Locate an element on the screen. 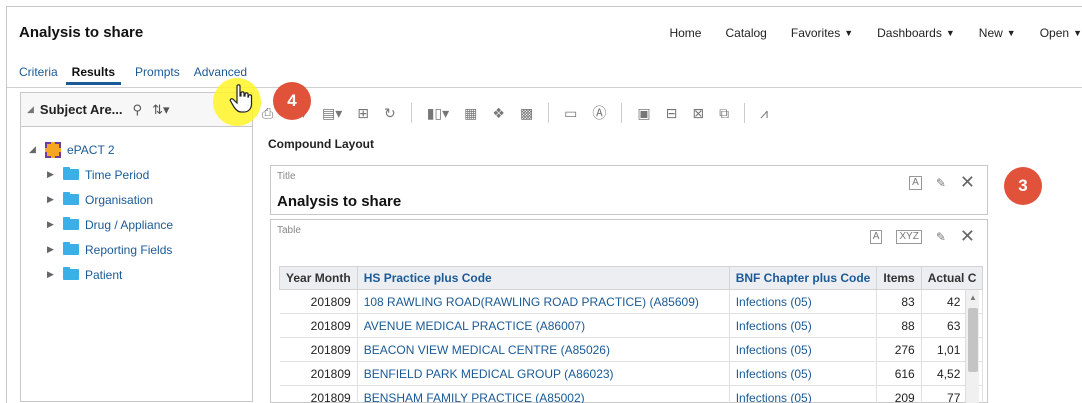 This screenshot has height=403, width=1082. filters-icon: ▦ is located at coordinates (470, 113).